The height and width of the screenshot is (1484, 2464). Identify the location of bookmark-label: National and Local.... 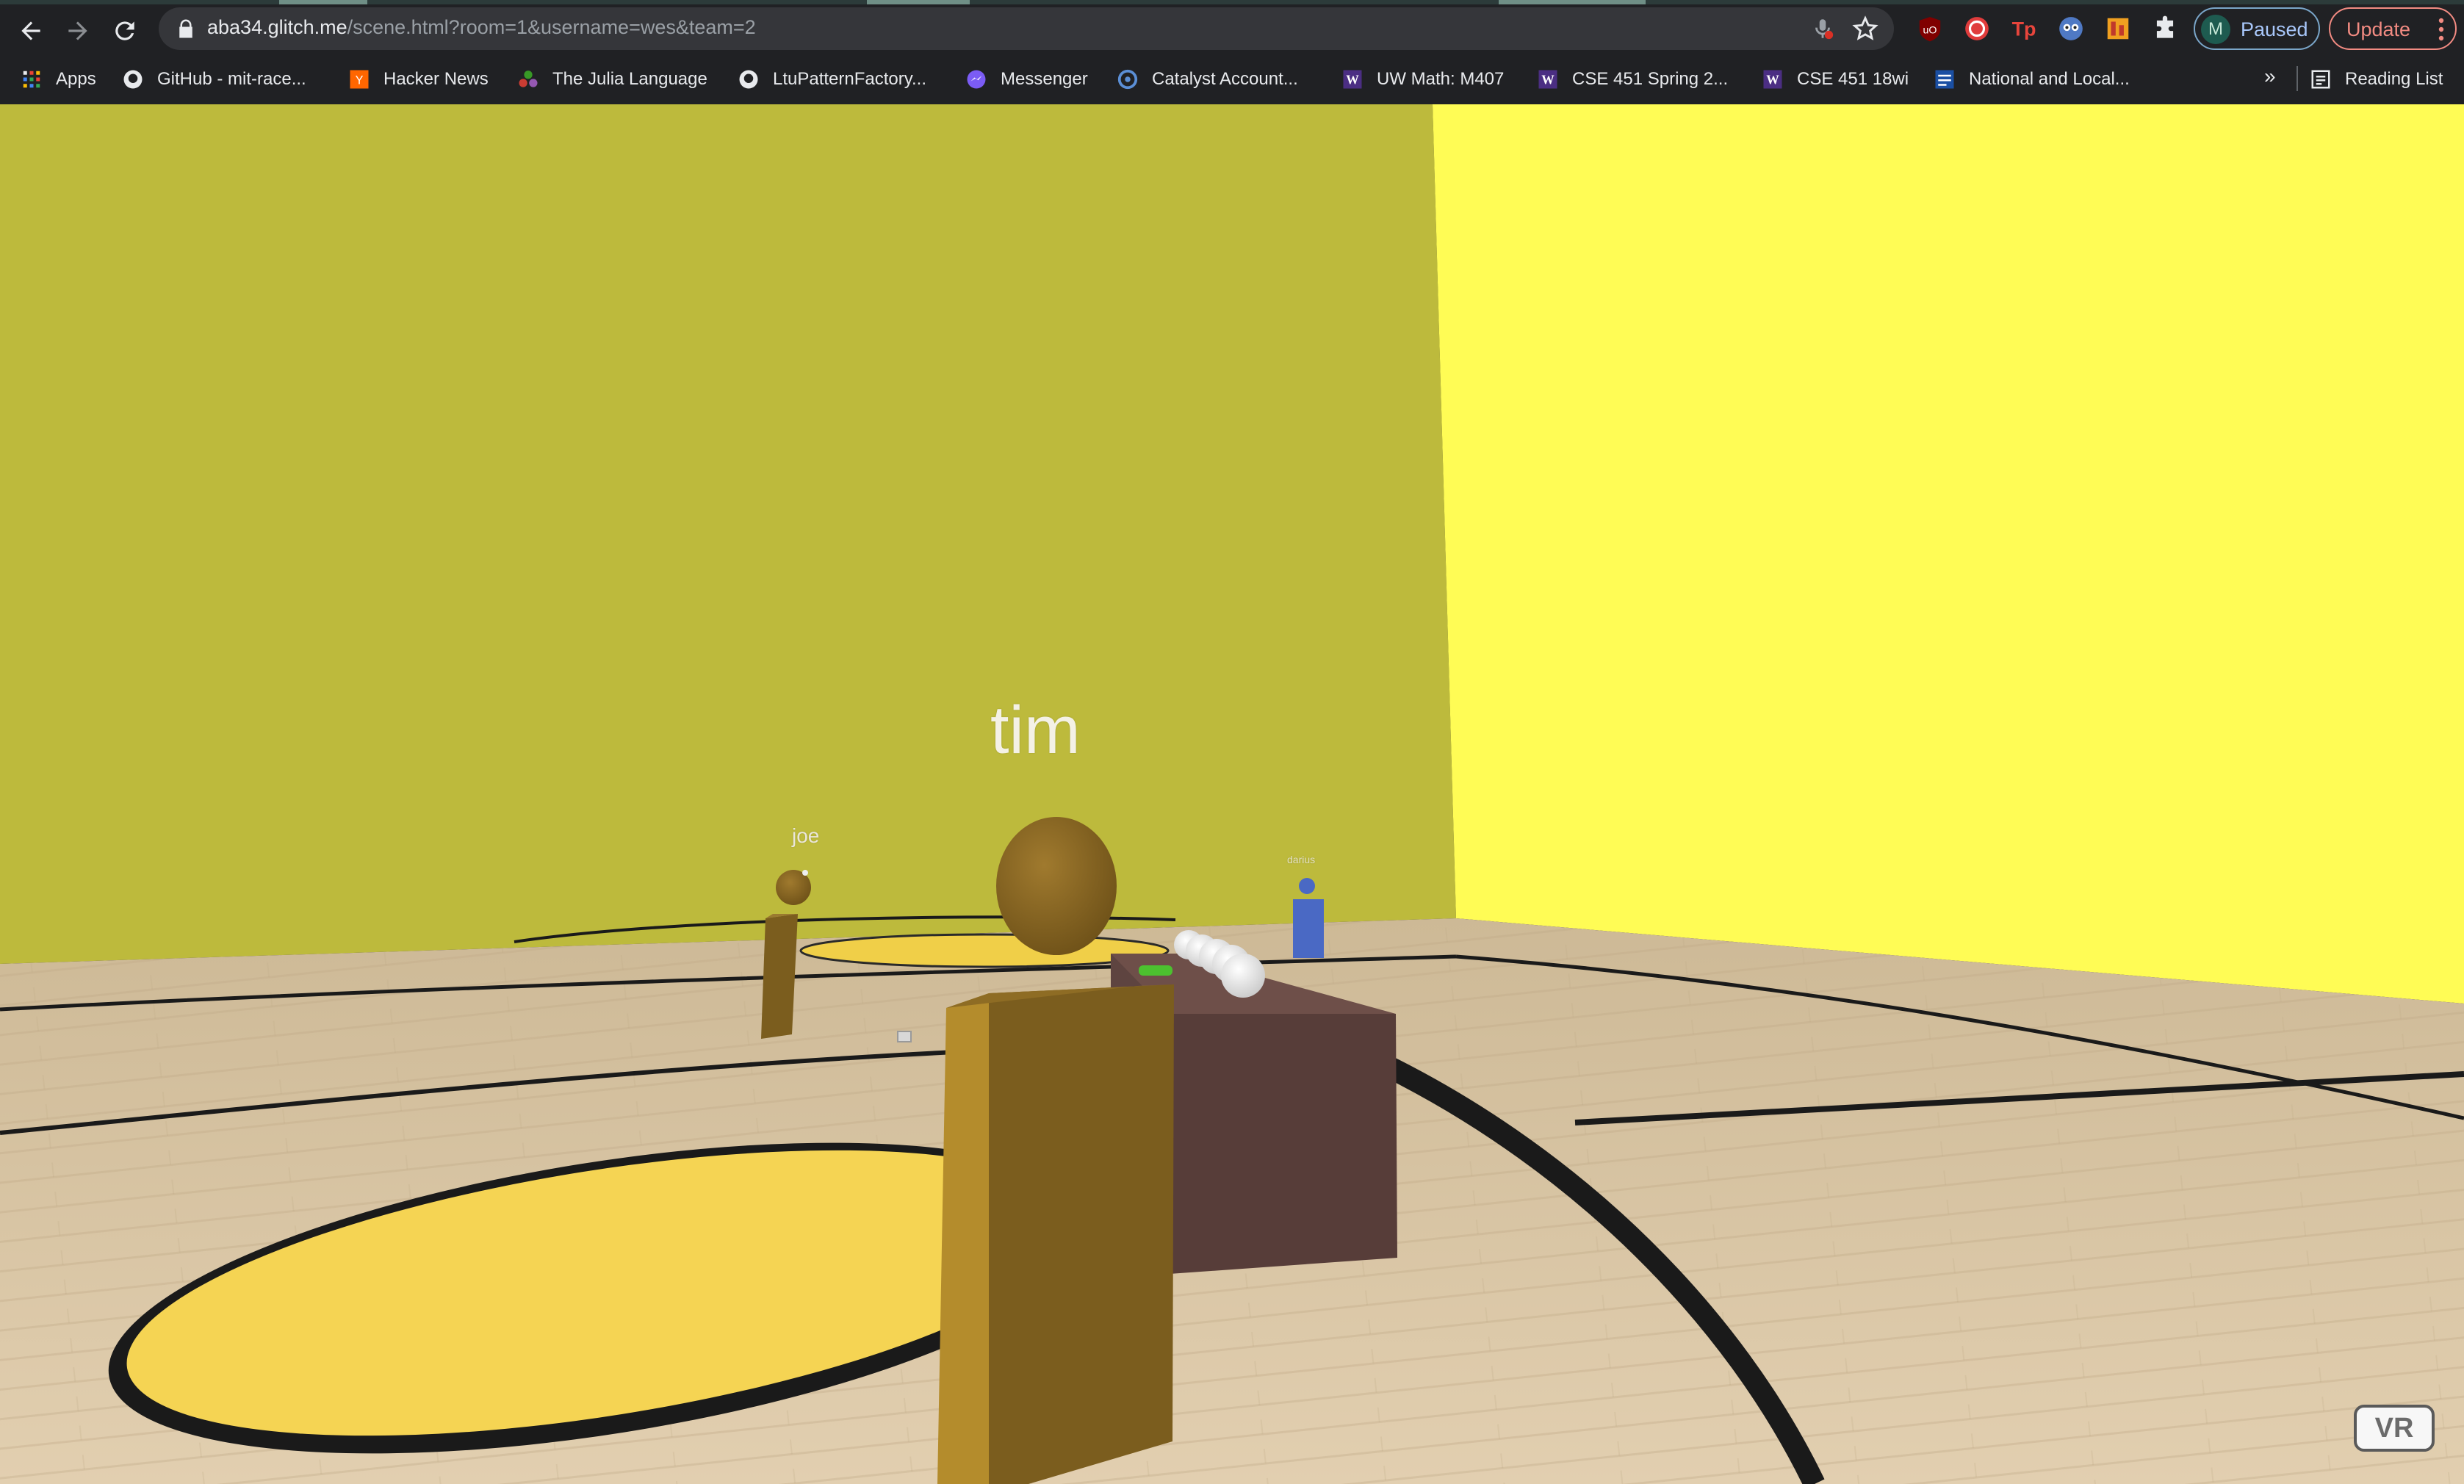
(2049, 79).